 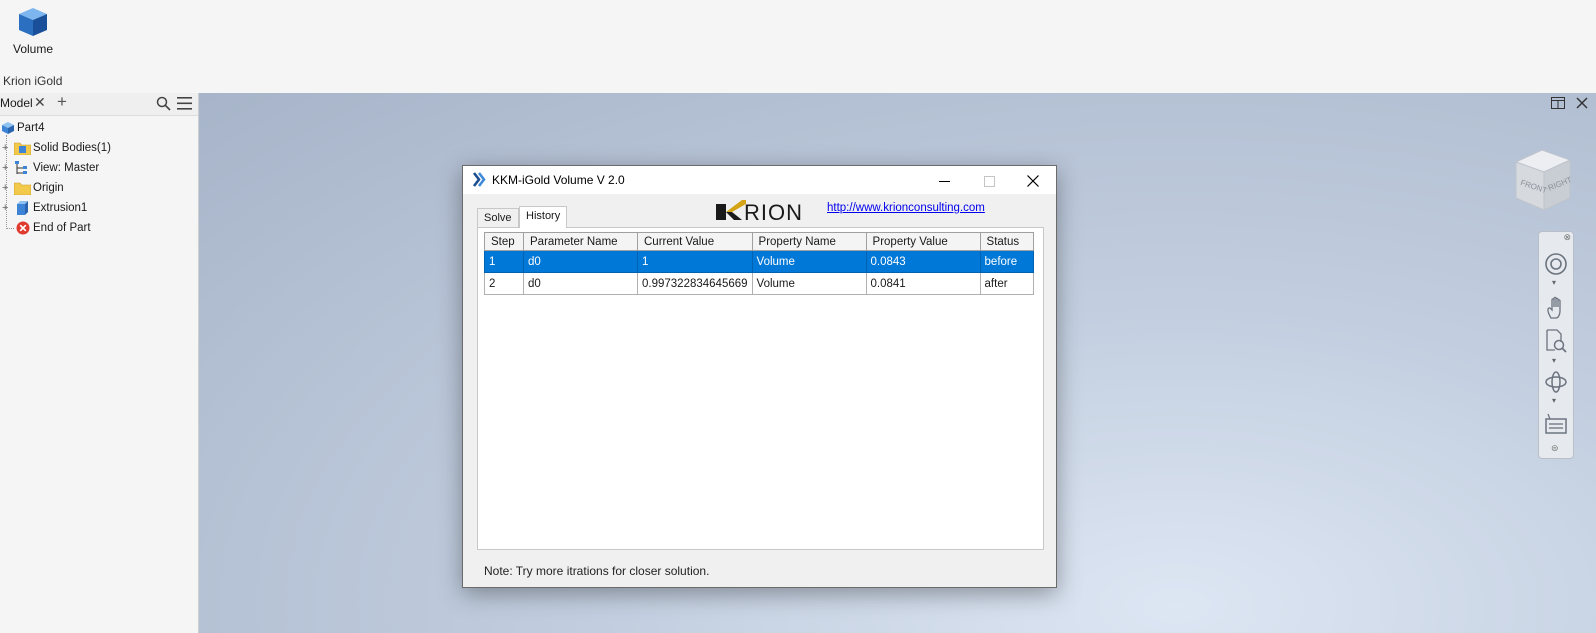 What do you see at coordinates (8, 128) in the screenshot?
I see `part-icon` at bounding box center [8, 128].